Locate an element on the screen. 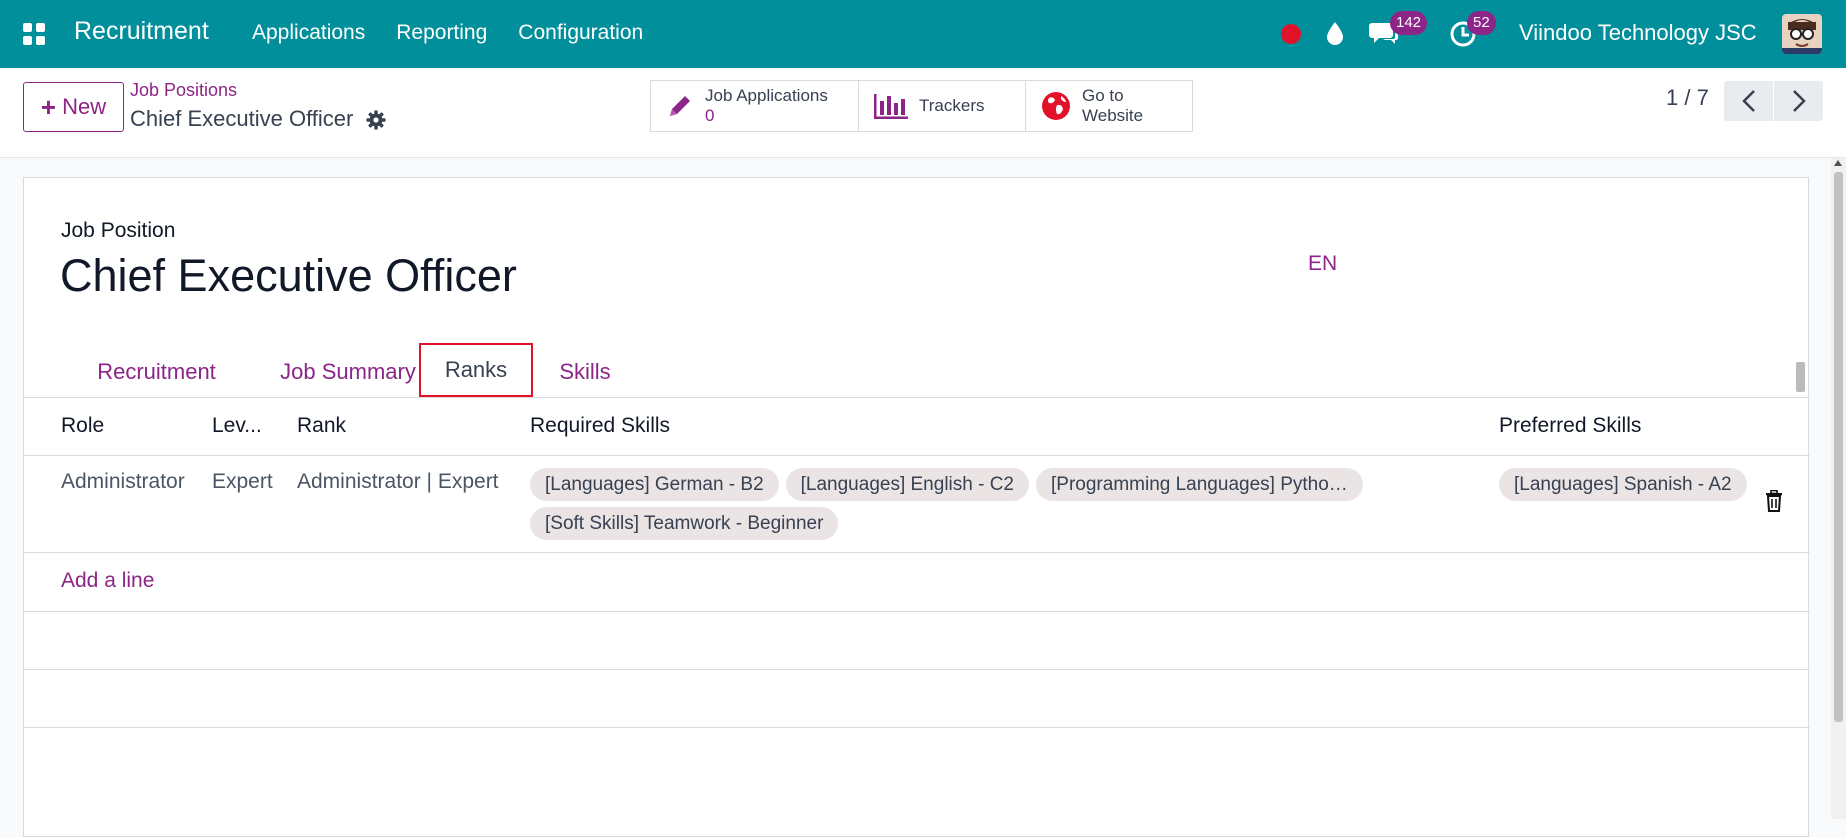  language-button: EN is located at coordinates (1322, 264).